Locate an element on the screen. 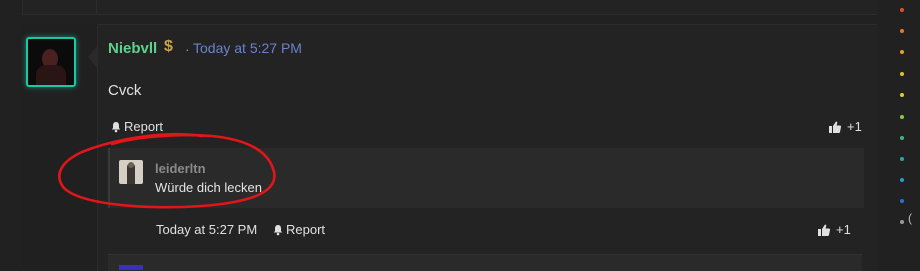 This screenshot has width=920, height=271. avatar-pointer is located at coordinates (93, 57).